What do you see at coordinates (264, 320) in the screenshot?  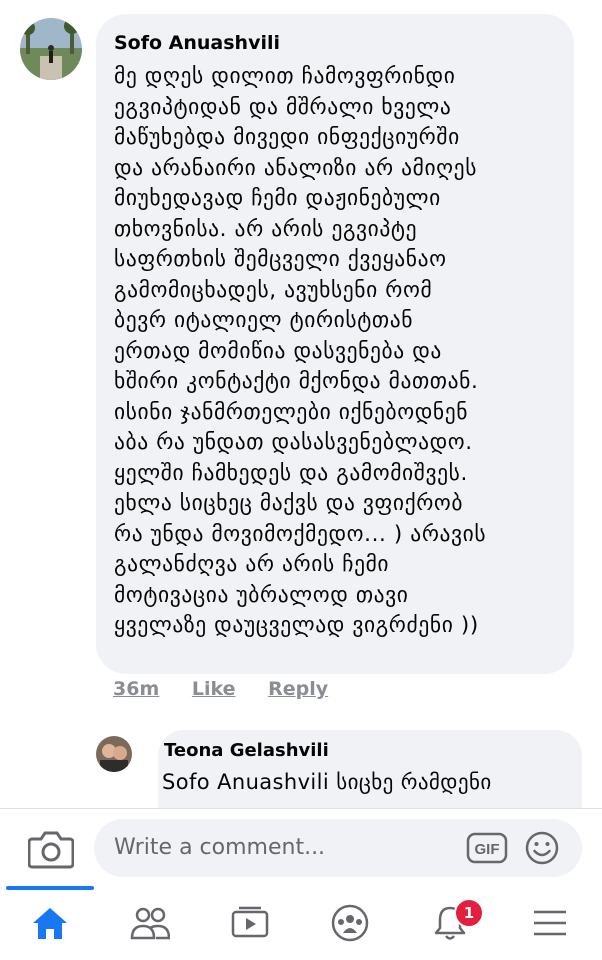 I see `comment-line: ბევრ იტალიელ ტირისტთან` at bounding box center [264, 320].